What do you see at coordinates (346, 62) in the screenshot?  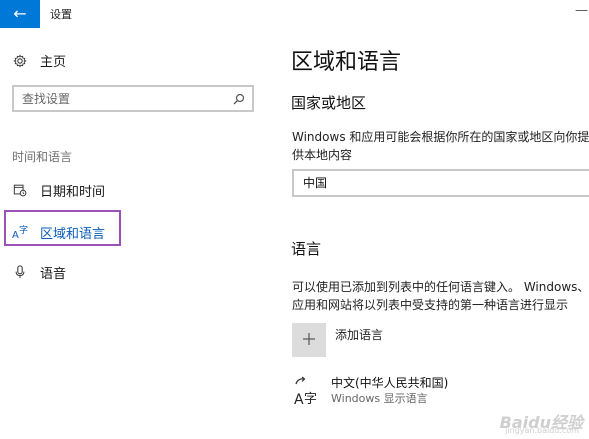 I see `page-title: 区域和语言` at bounding box center [346, 62].